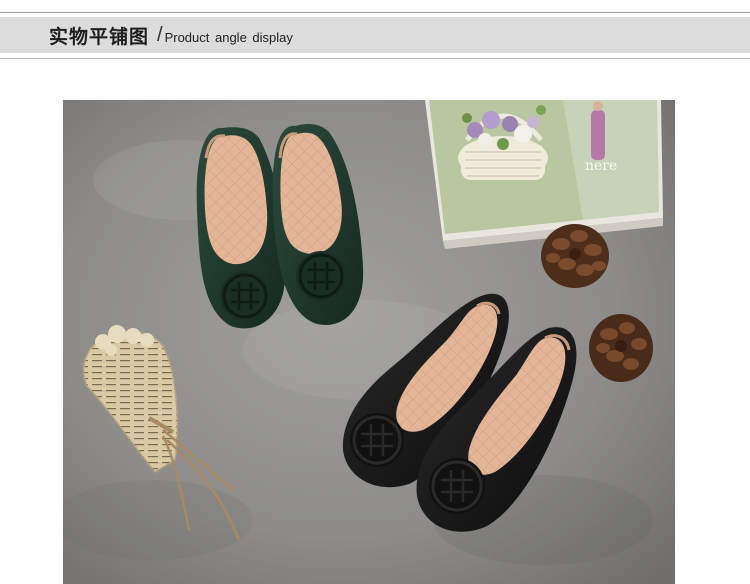  Describe the element at coordinates (544, 174) in the screenshot. I see `book-prop: nere` at that location.